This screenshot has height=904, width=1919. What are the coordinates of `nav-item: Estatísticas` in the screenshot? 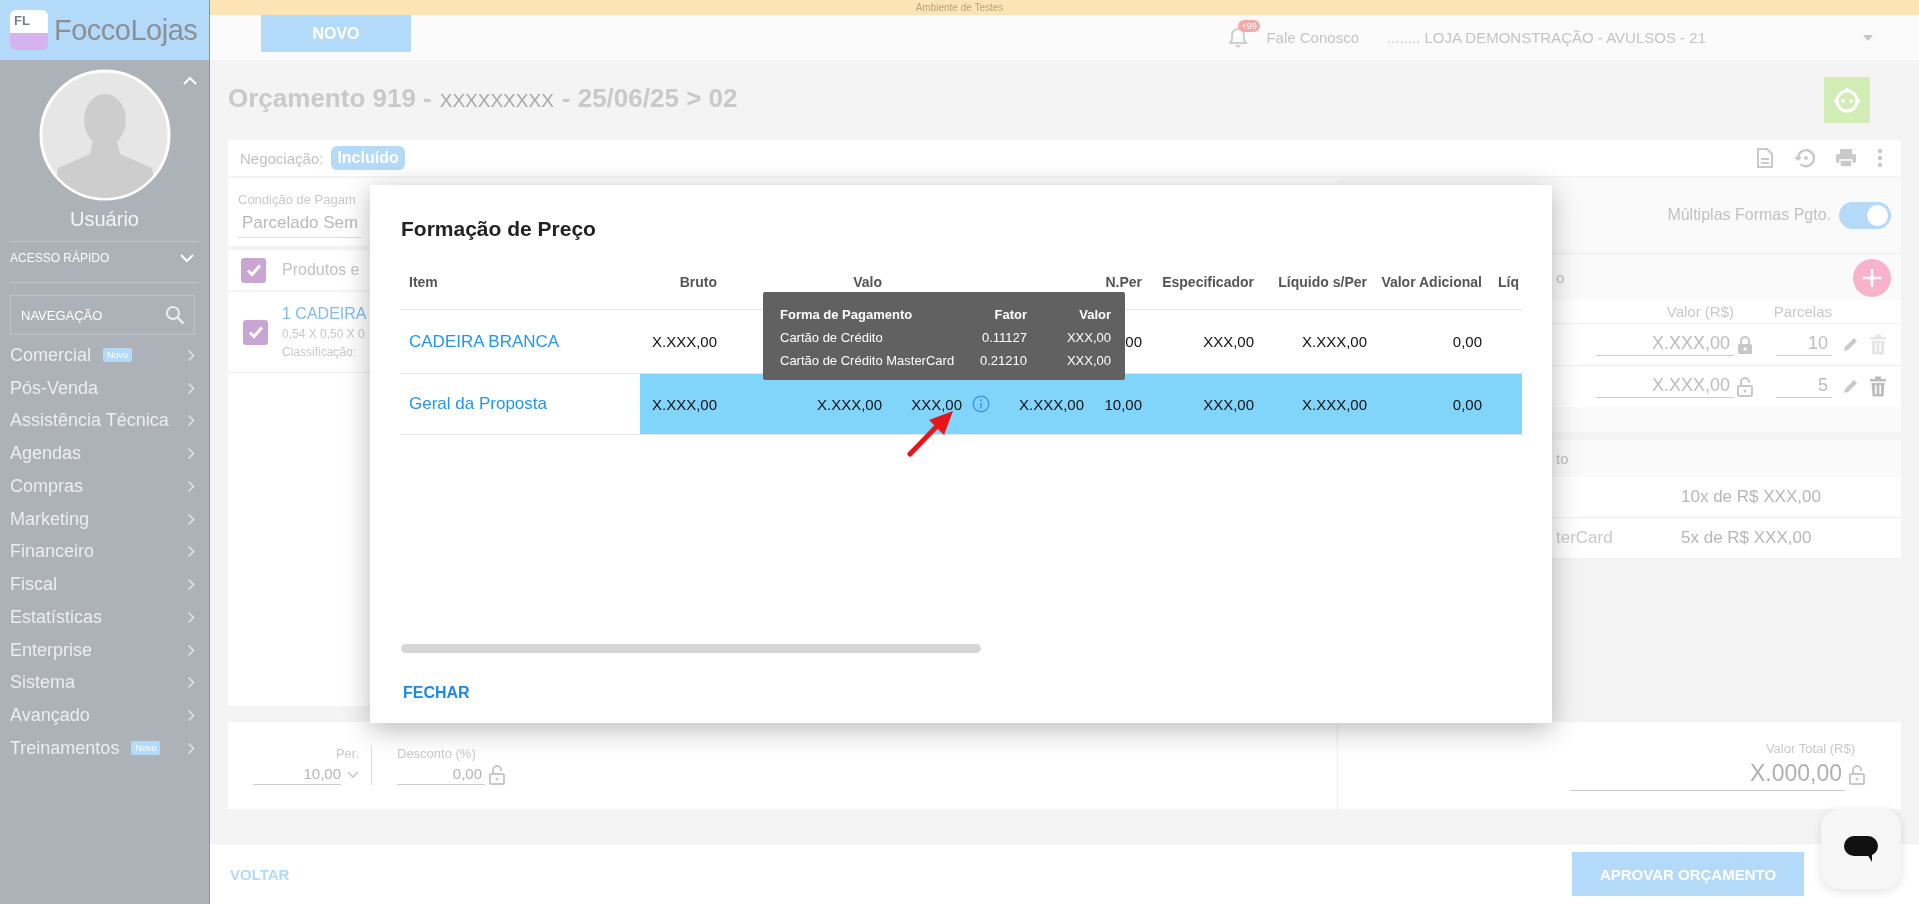 It's located at (104, 617).